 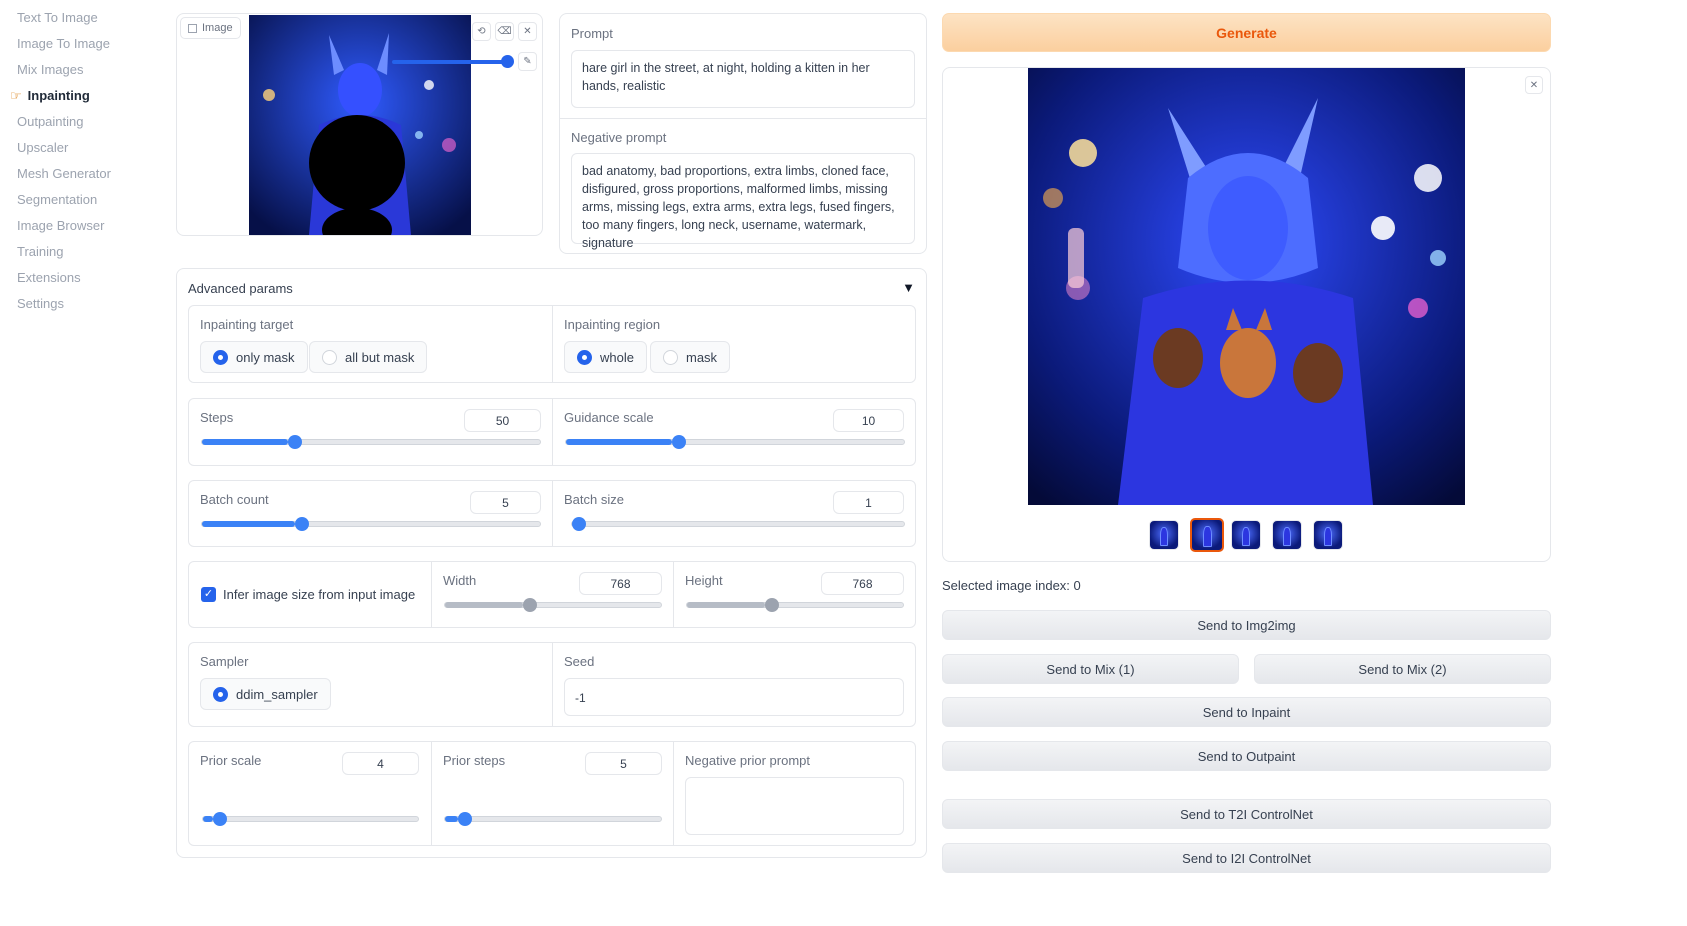 What do you see at coordinates (747, 760) in the screenshot?
I see `negative-prior-prompt-label: Negative prior prompt` at bounding box center [747, 760].